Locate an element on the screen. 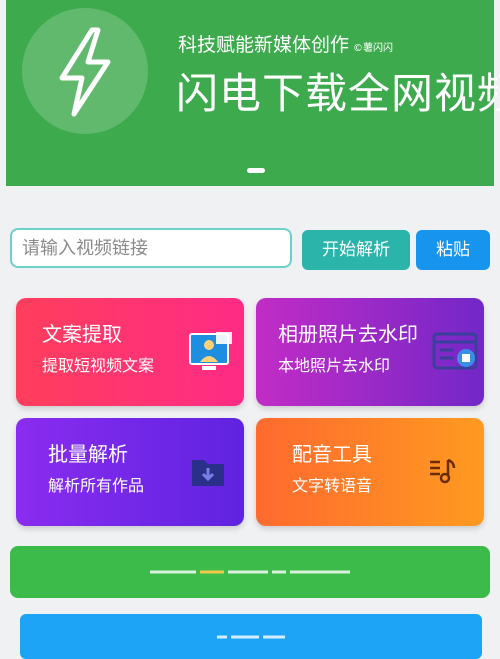 This screenshot has width=500, height=659. feature-subtitle: 文字转语音 is located at coordinates (332, 485).